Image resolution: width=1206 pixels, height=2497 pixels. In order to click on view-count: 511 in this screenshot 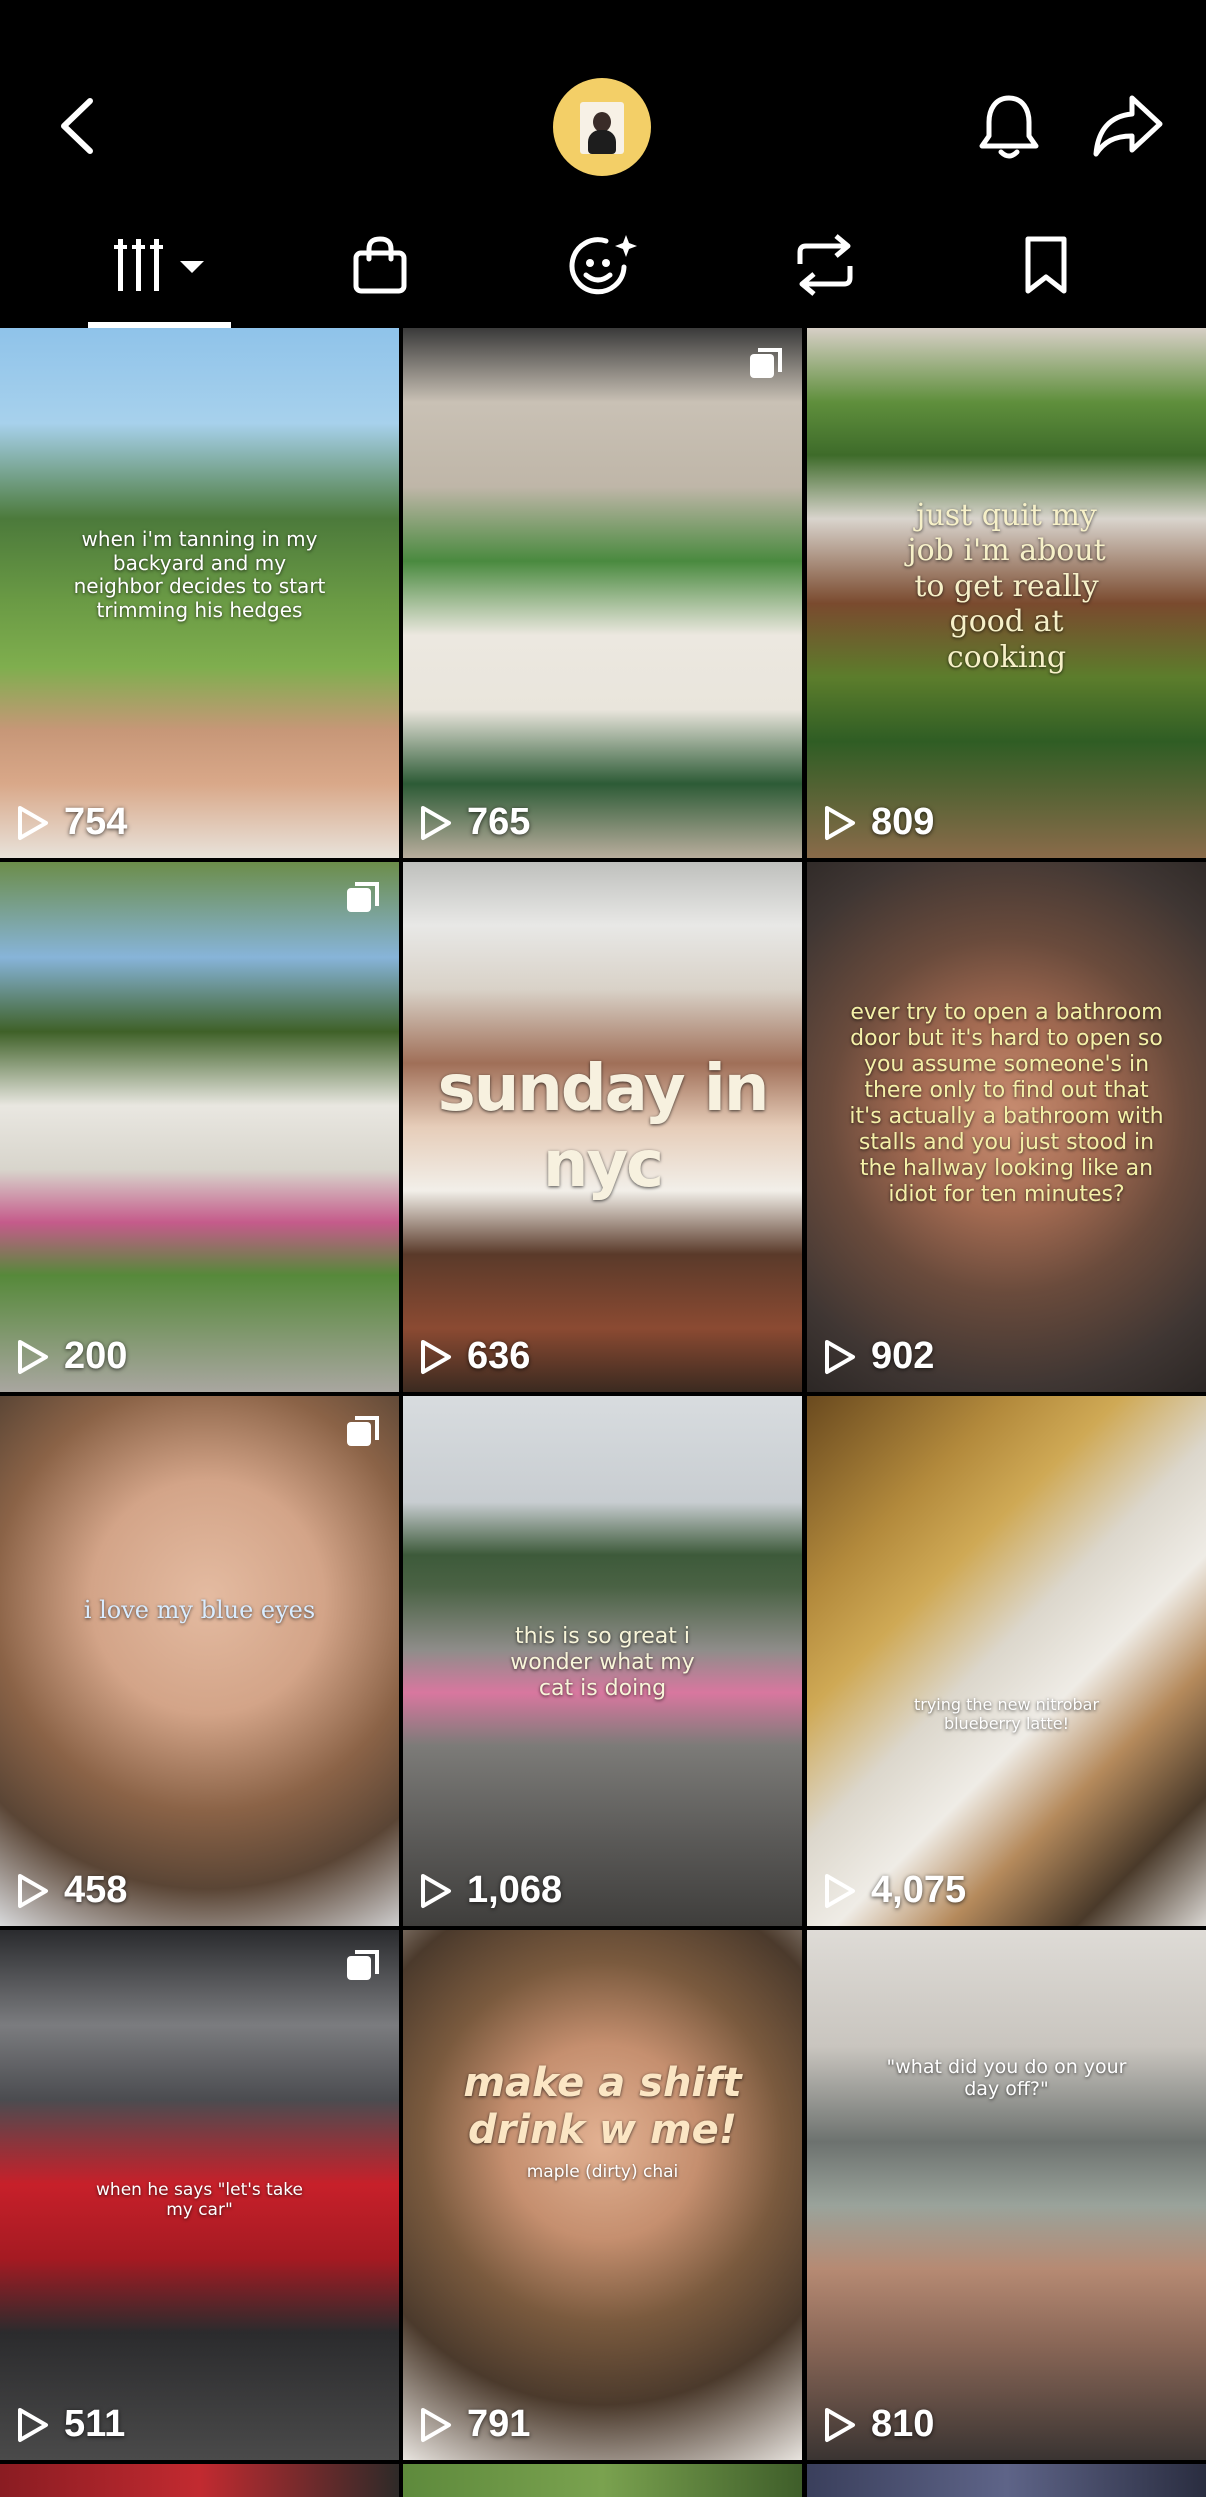, I will do `click(70, 2424)`.